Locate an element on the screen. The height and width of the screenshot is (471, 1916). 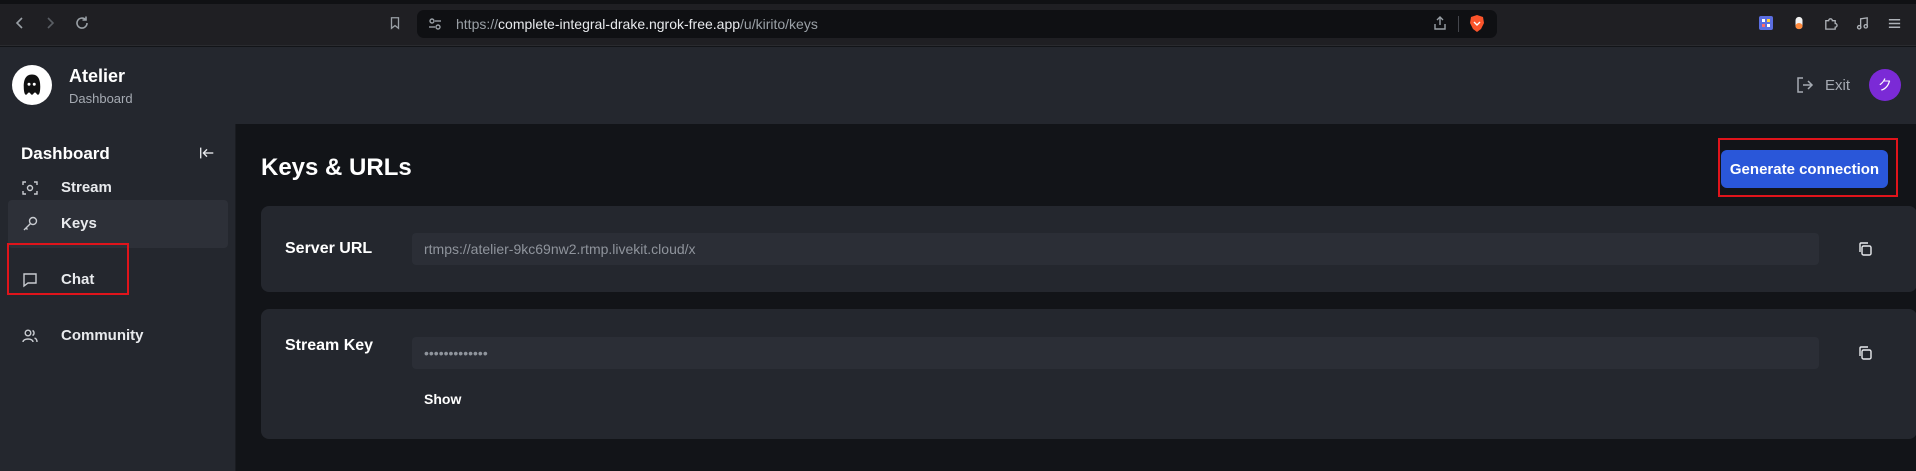
brave-shields-icon is located at coordinates (1477, 24).